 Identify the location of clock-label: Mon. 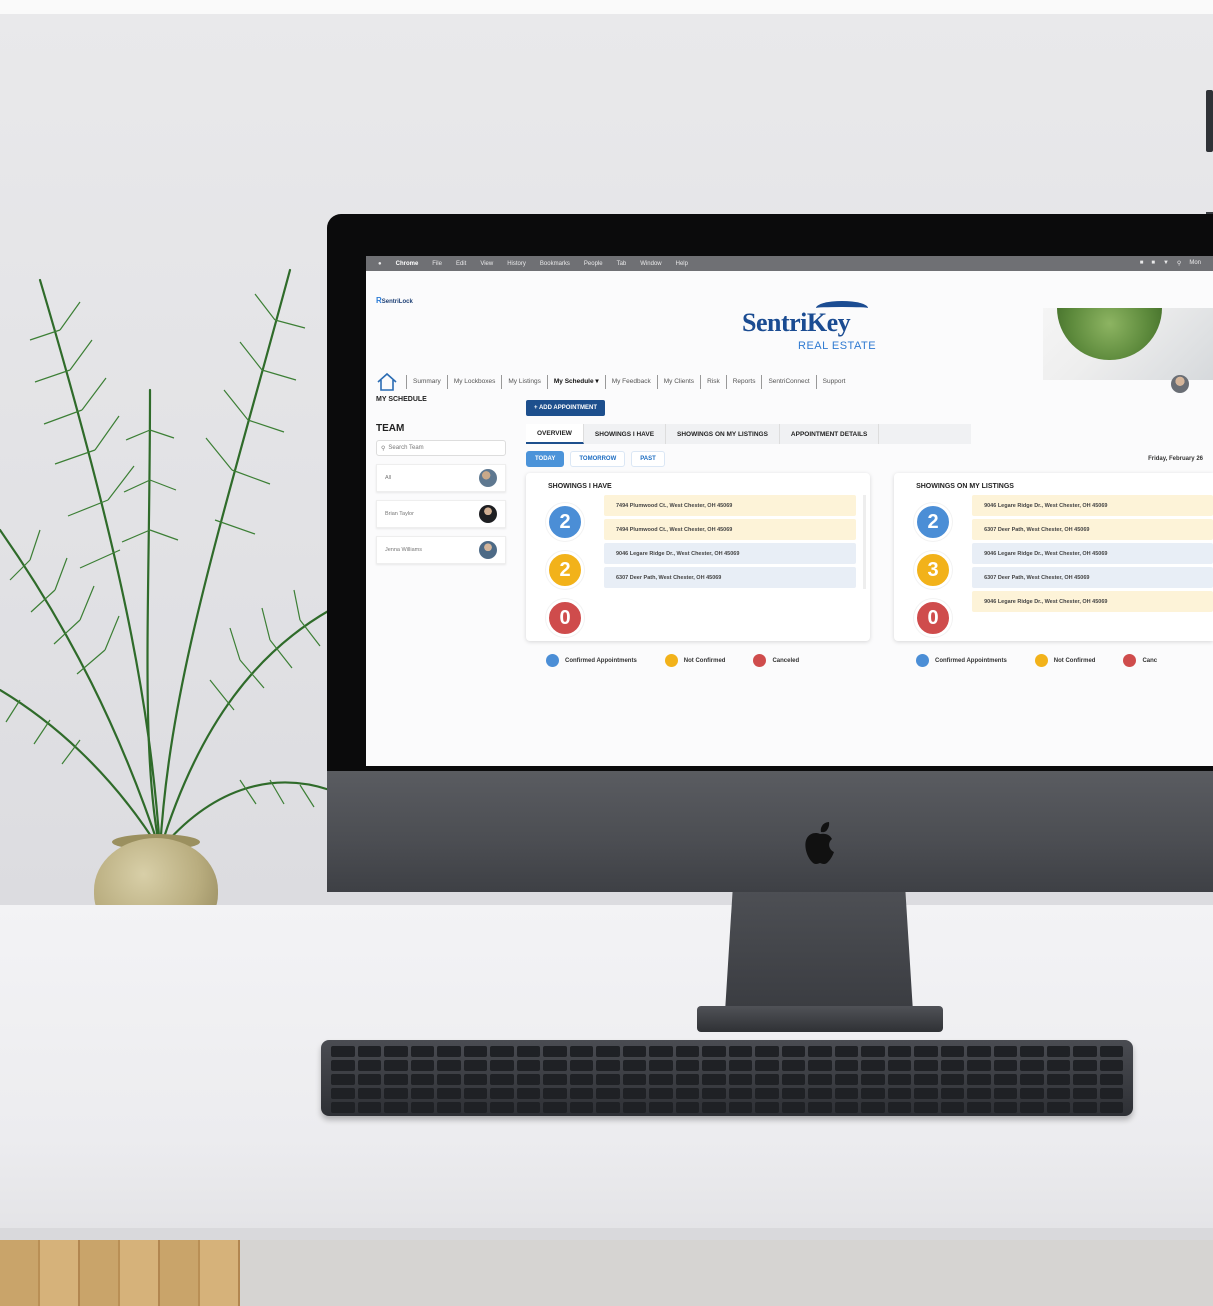
(1195, 263).